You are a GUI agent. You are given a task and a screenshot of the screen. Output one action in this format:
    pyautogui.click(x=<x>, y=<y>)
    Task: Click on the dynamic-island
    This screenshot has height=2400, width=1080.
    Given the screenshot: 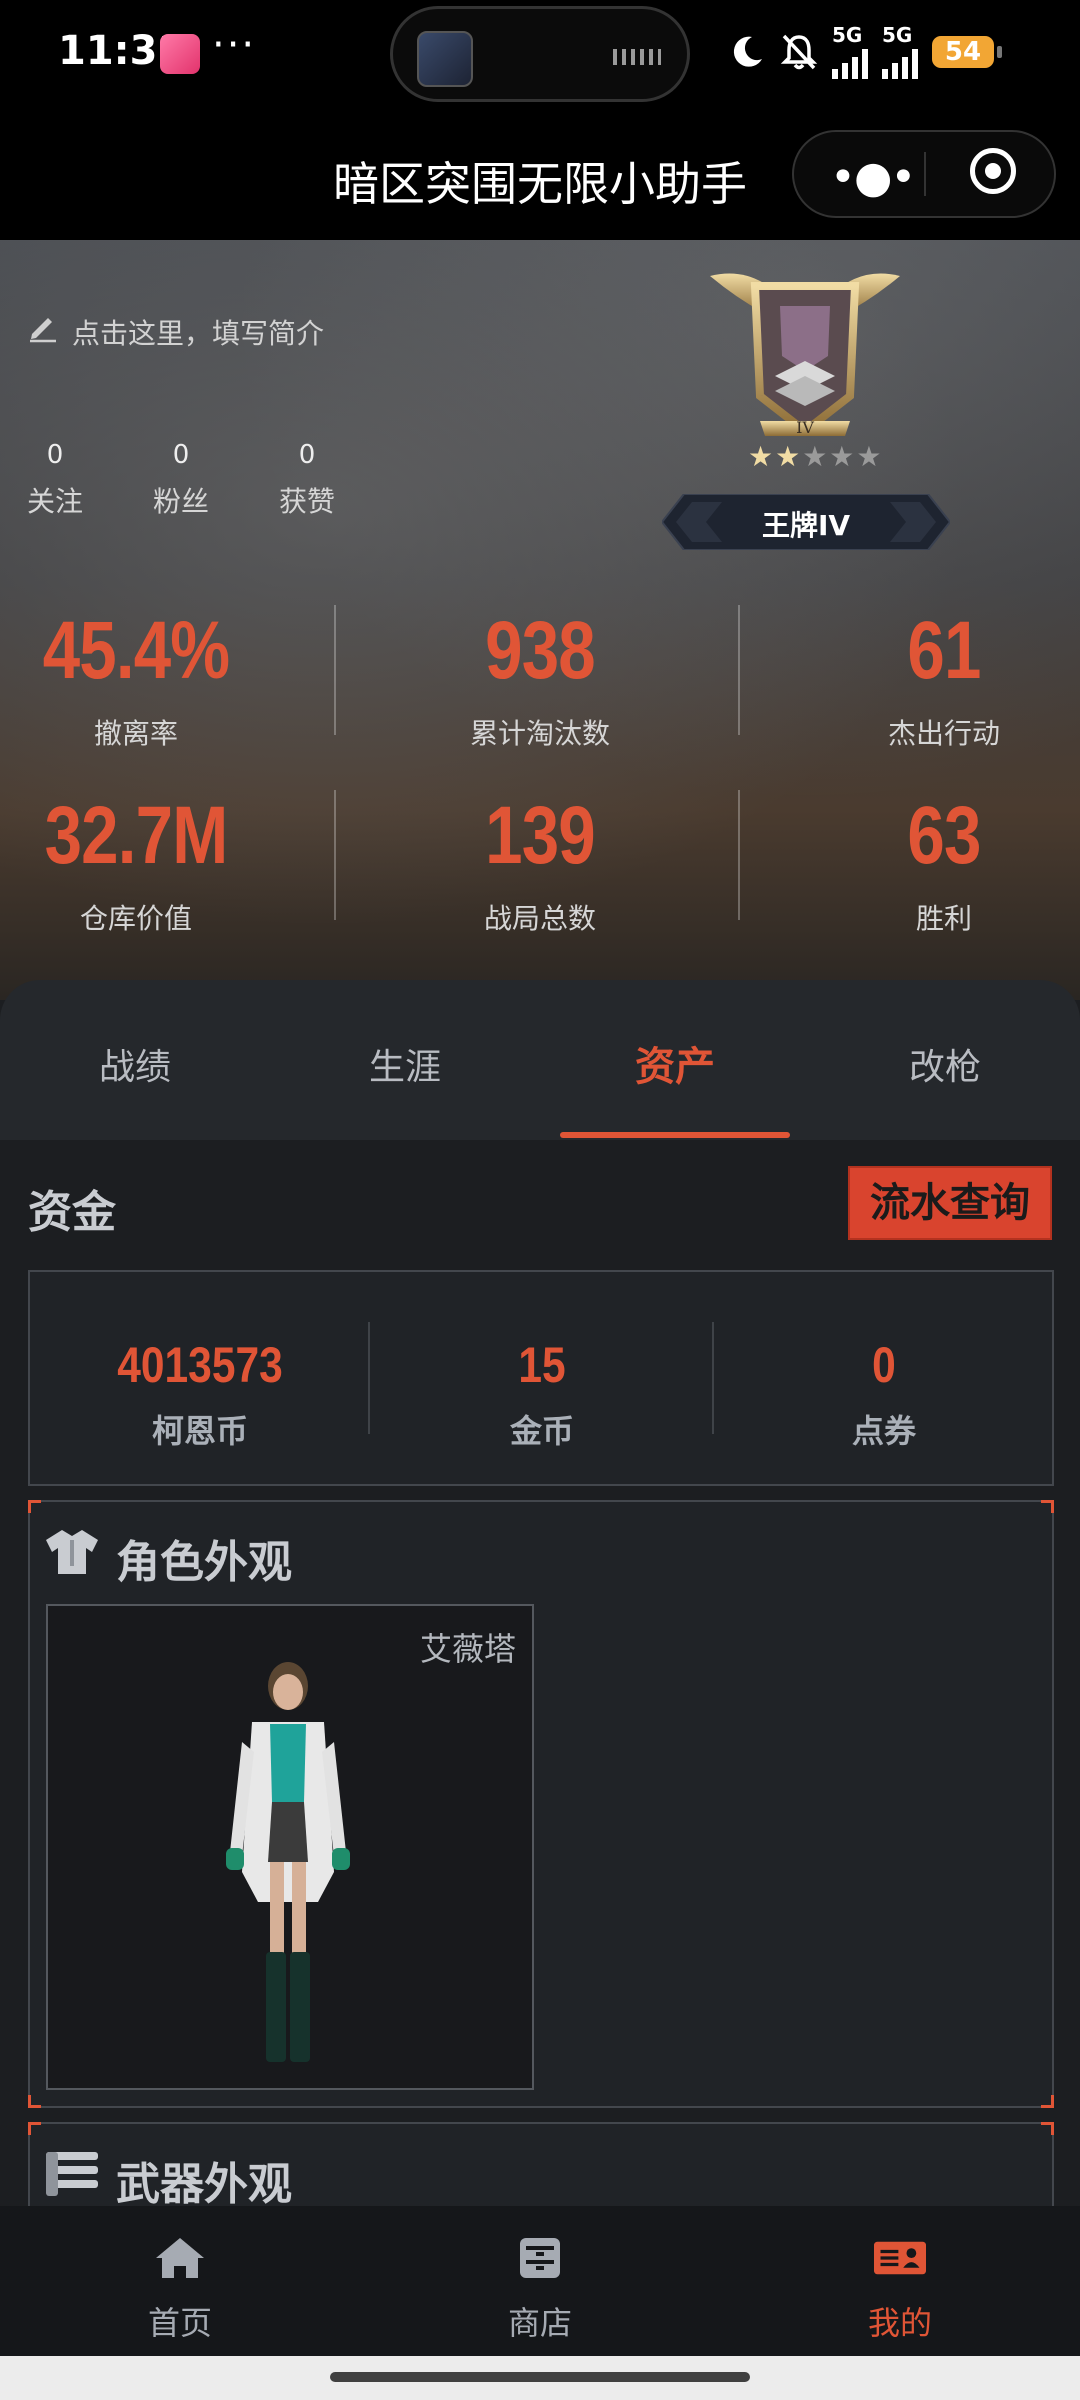 What is the action you would take?
    pyautogui.click(x=540, y=54)
    